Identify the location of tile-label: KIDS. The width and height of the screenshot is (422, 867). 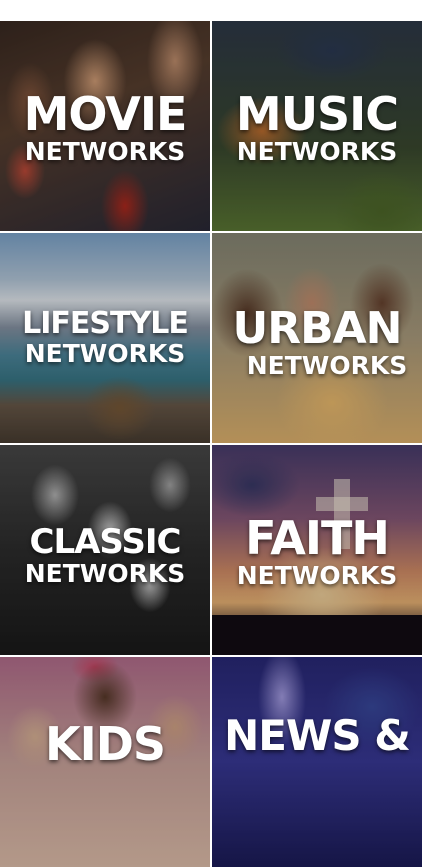
(105, 744).